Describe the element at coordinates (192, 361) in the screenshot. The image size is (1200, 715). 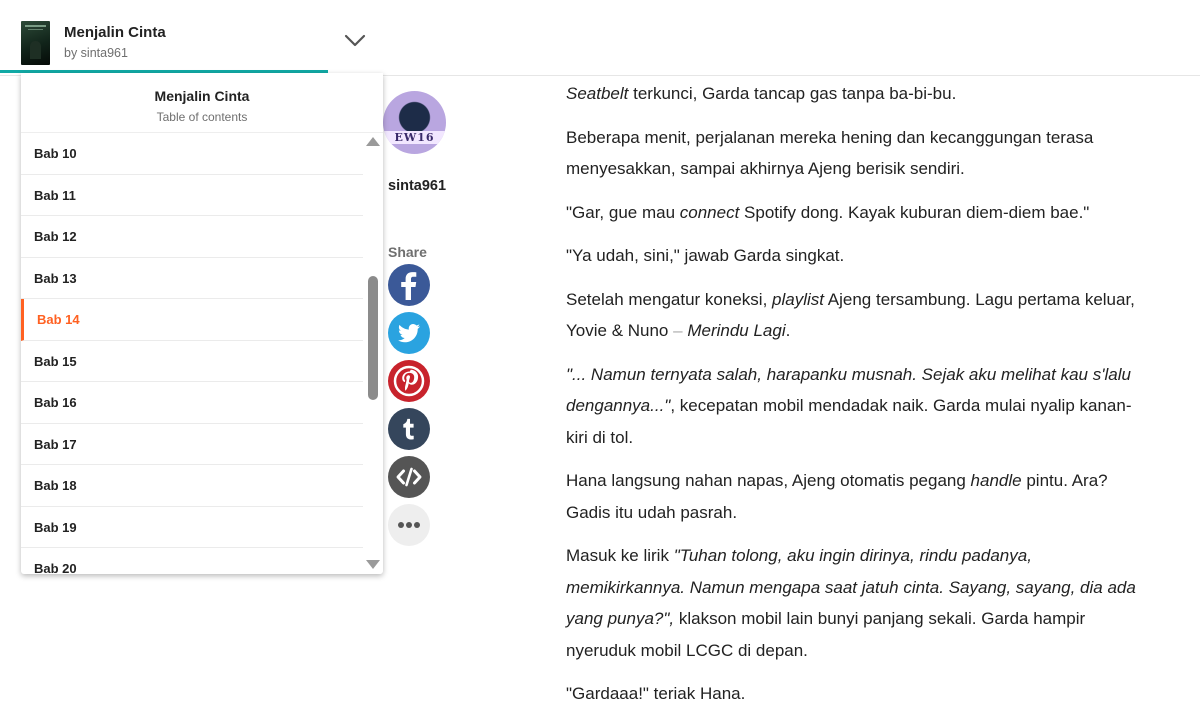
I see `toc-item-bab-15: Bab 15` at that location.